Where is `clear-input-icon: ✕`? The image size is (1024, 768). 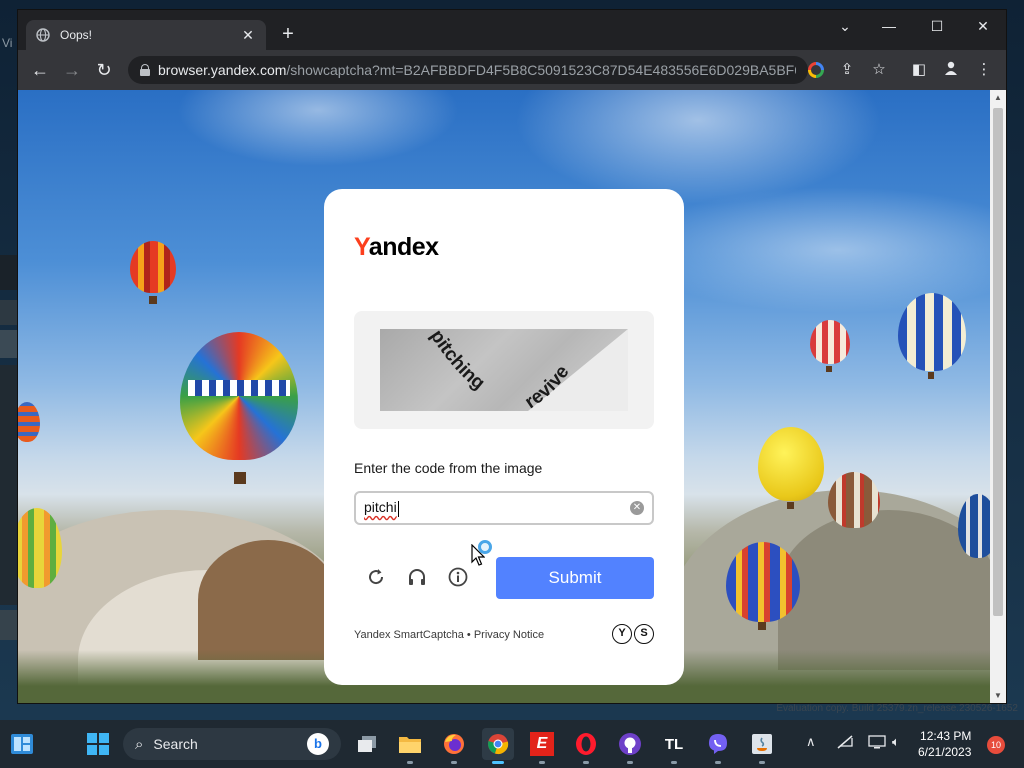 clear-input-icon: ✕ is located at coordinates (637, 508).